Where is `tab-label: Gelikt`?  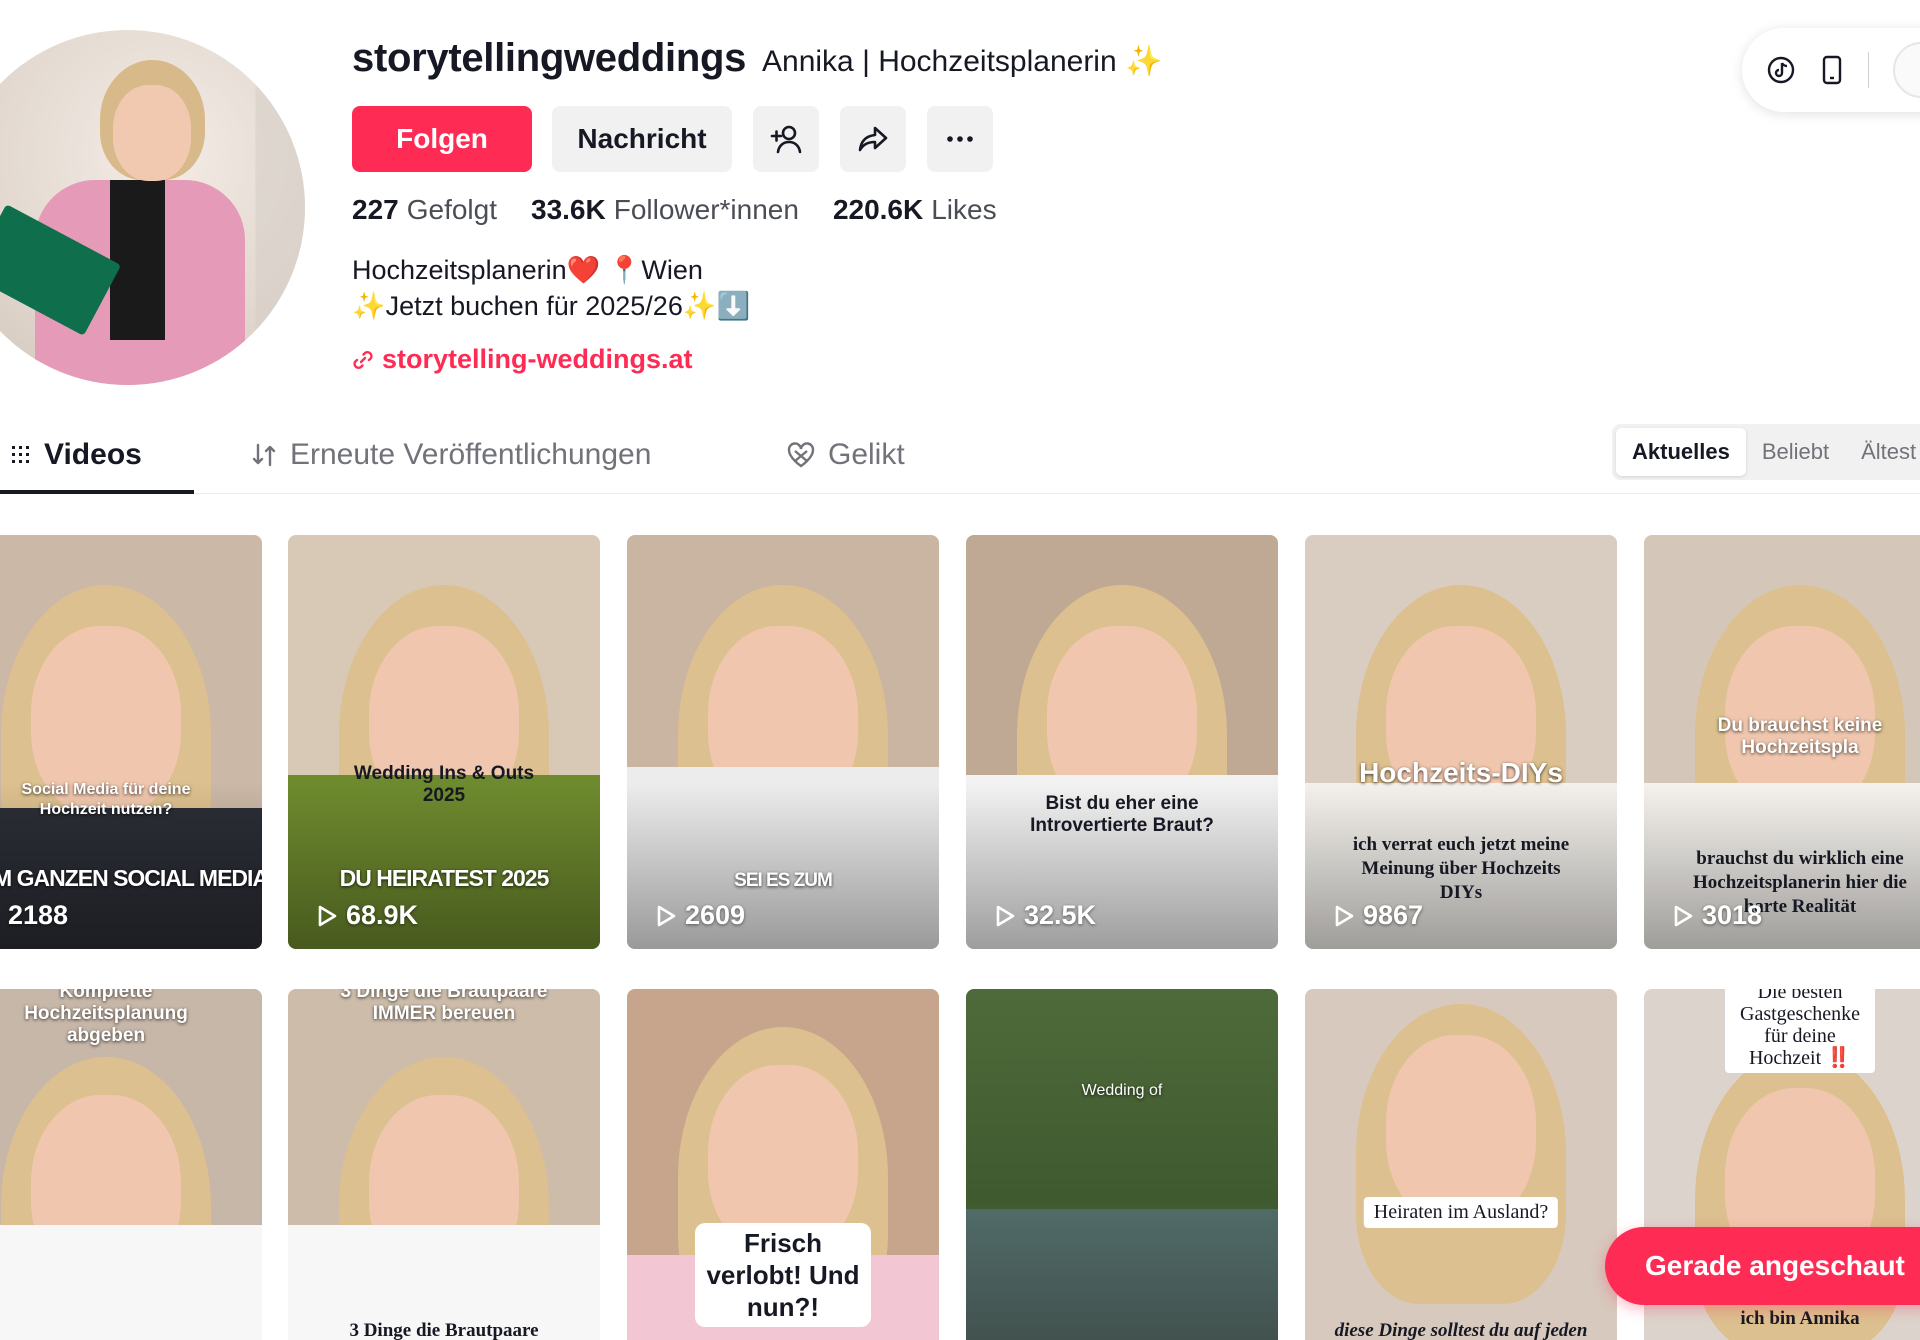 tab-label: Gelikt is located at coordinates (866, 454).